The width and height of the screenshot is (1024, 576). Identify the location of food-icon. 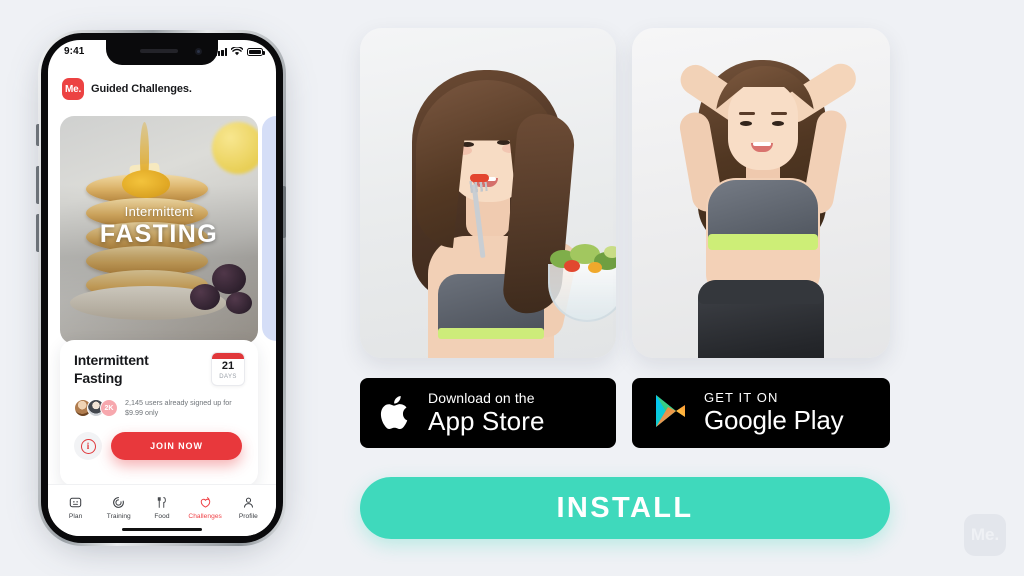
(161, 503).